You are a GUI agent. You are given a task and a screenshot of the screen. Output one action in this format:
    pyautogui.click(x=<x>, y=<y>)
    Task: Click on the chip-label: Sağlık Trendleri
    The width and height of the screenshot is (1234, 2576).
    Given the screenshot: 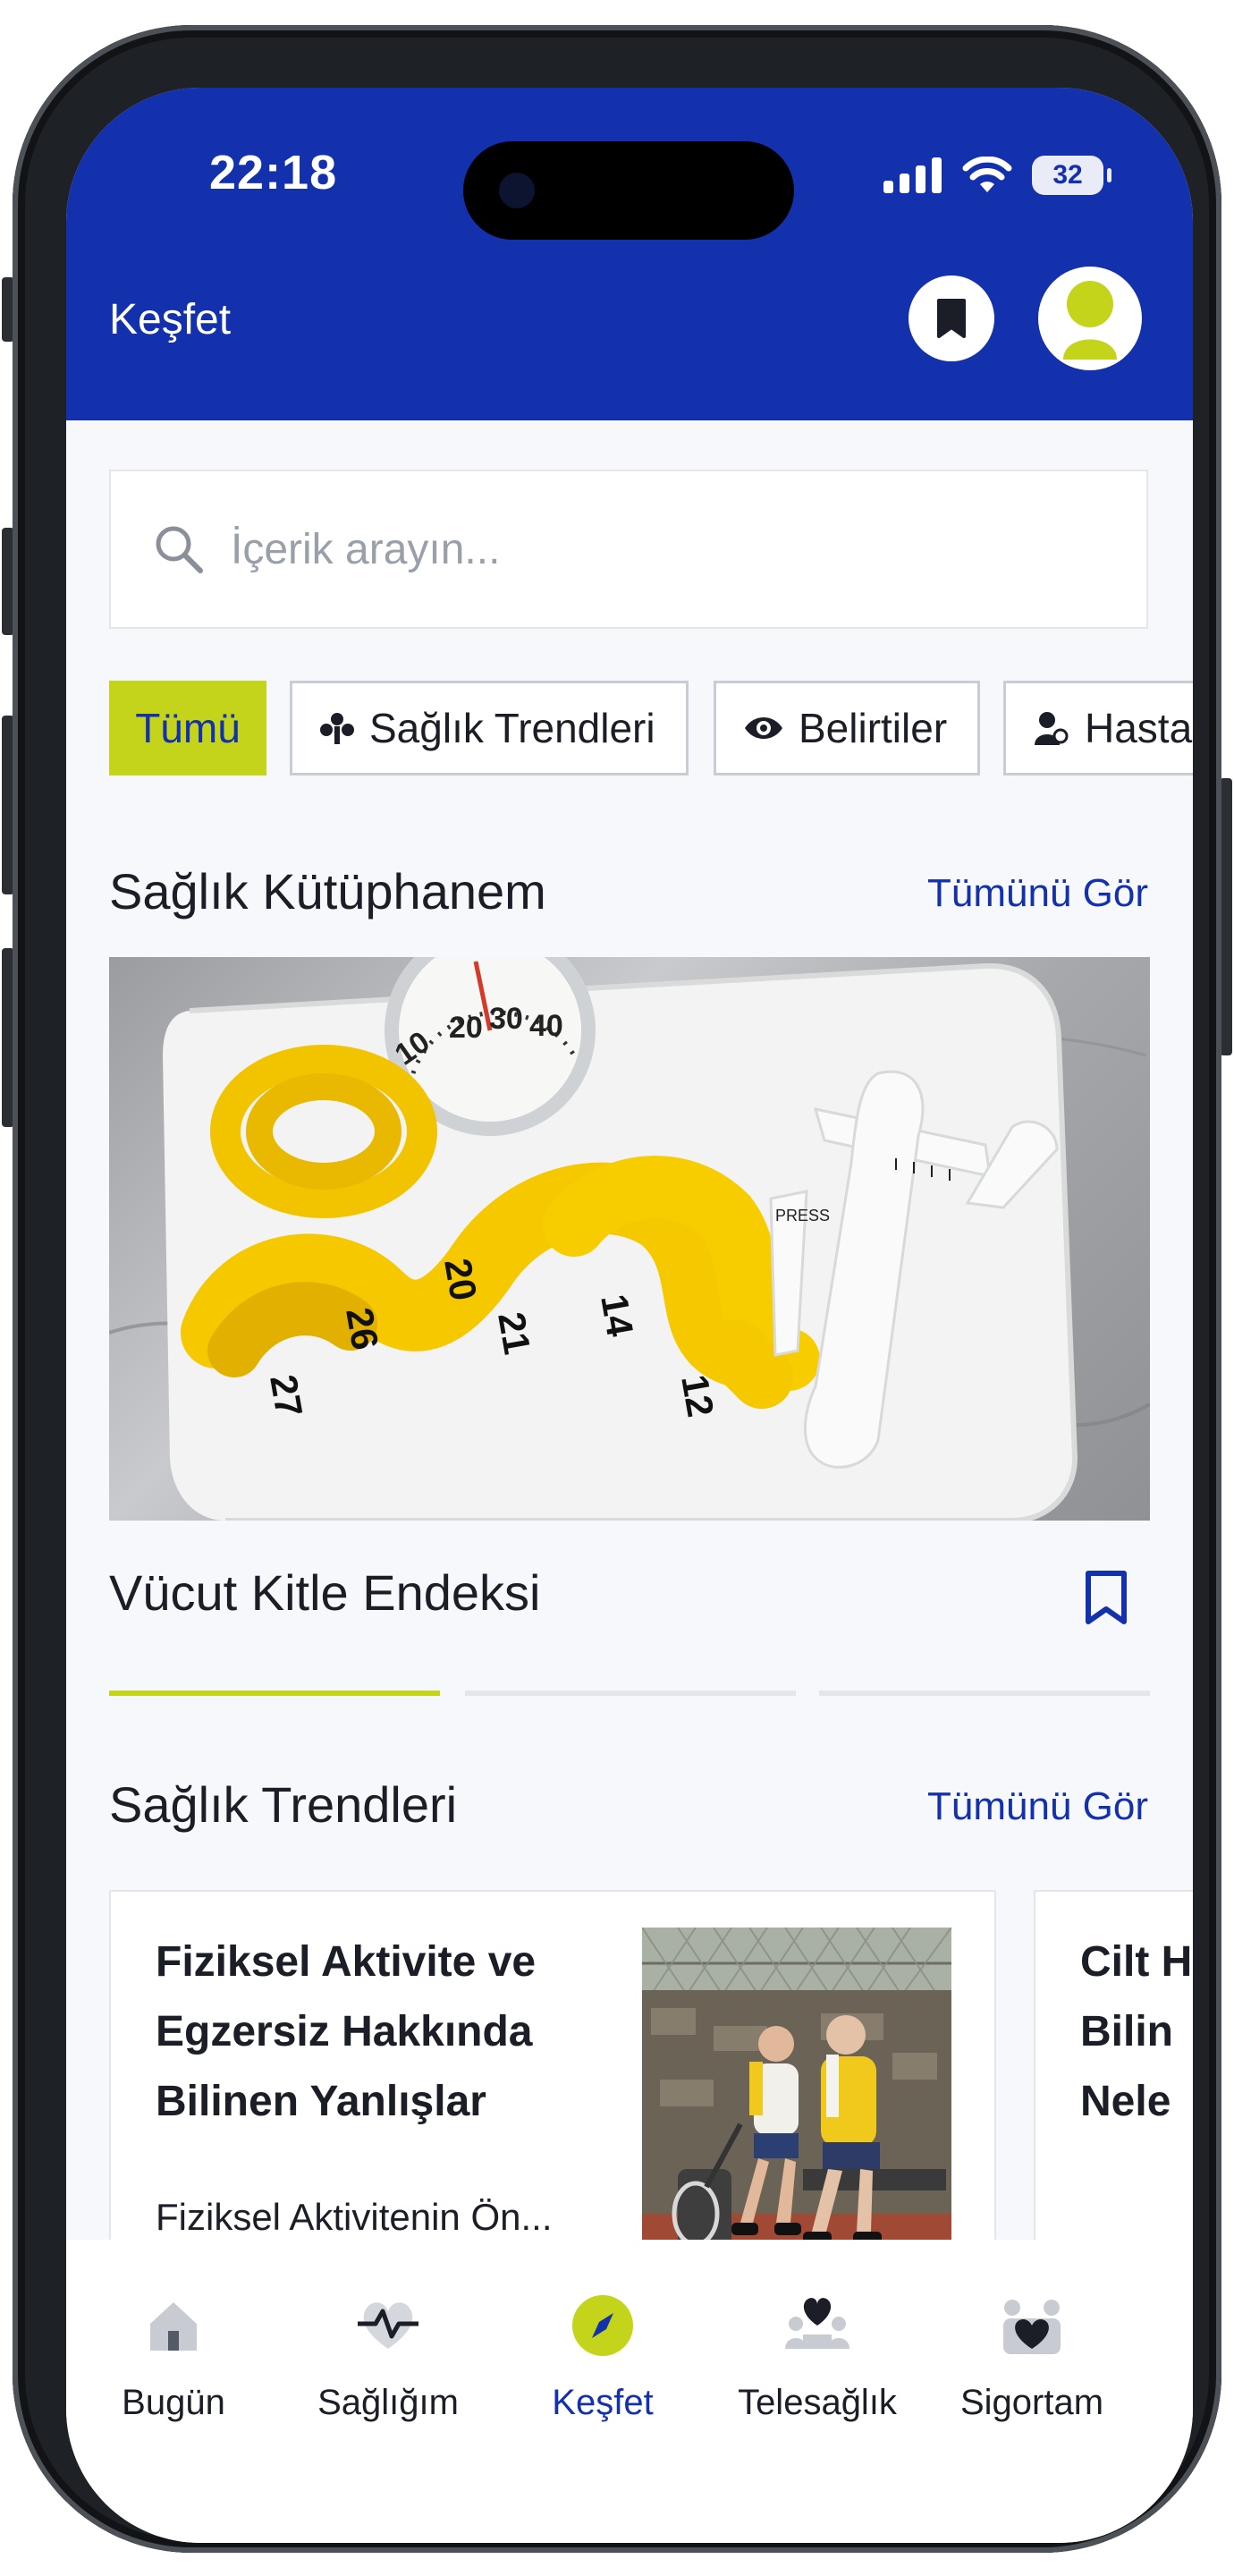 What is the action you would take?
    pyautogui.click(x=512, y=728)
    